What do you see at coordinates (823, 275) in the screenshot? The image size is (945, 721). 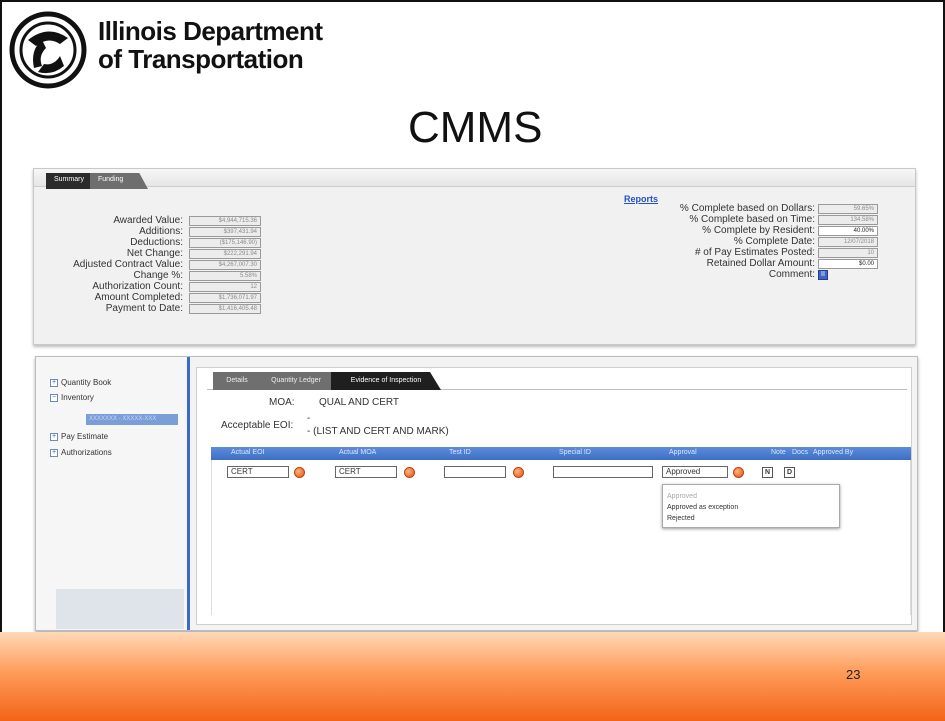 I see `comment-button: II` at bounding box center [823, 275].